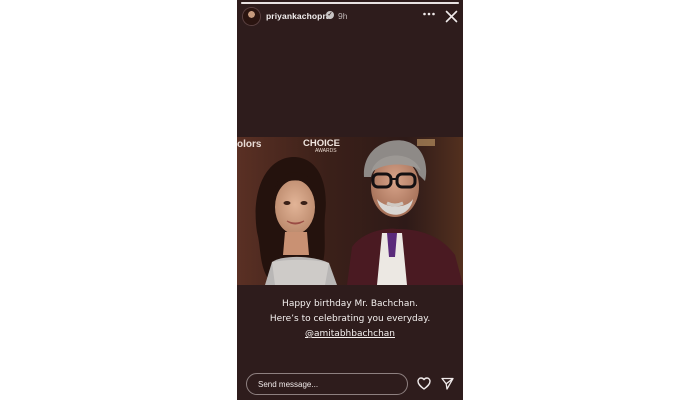 The width and height of the screenshot is (700, 400). What do you see at coordinates (350, 304) in the screenshot?
I see `caption-line-1: Happy birthday Mr. Bachchan.` at bounding box center [350, 304].